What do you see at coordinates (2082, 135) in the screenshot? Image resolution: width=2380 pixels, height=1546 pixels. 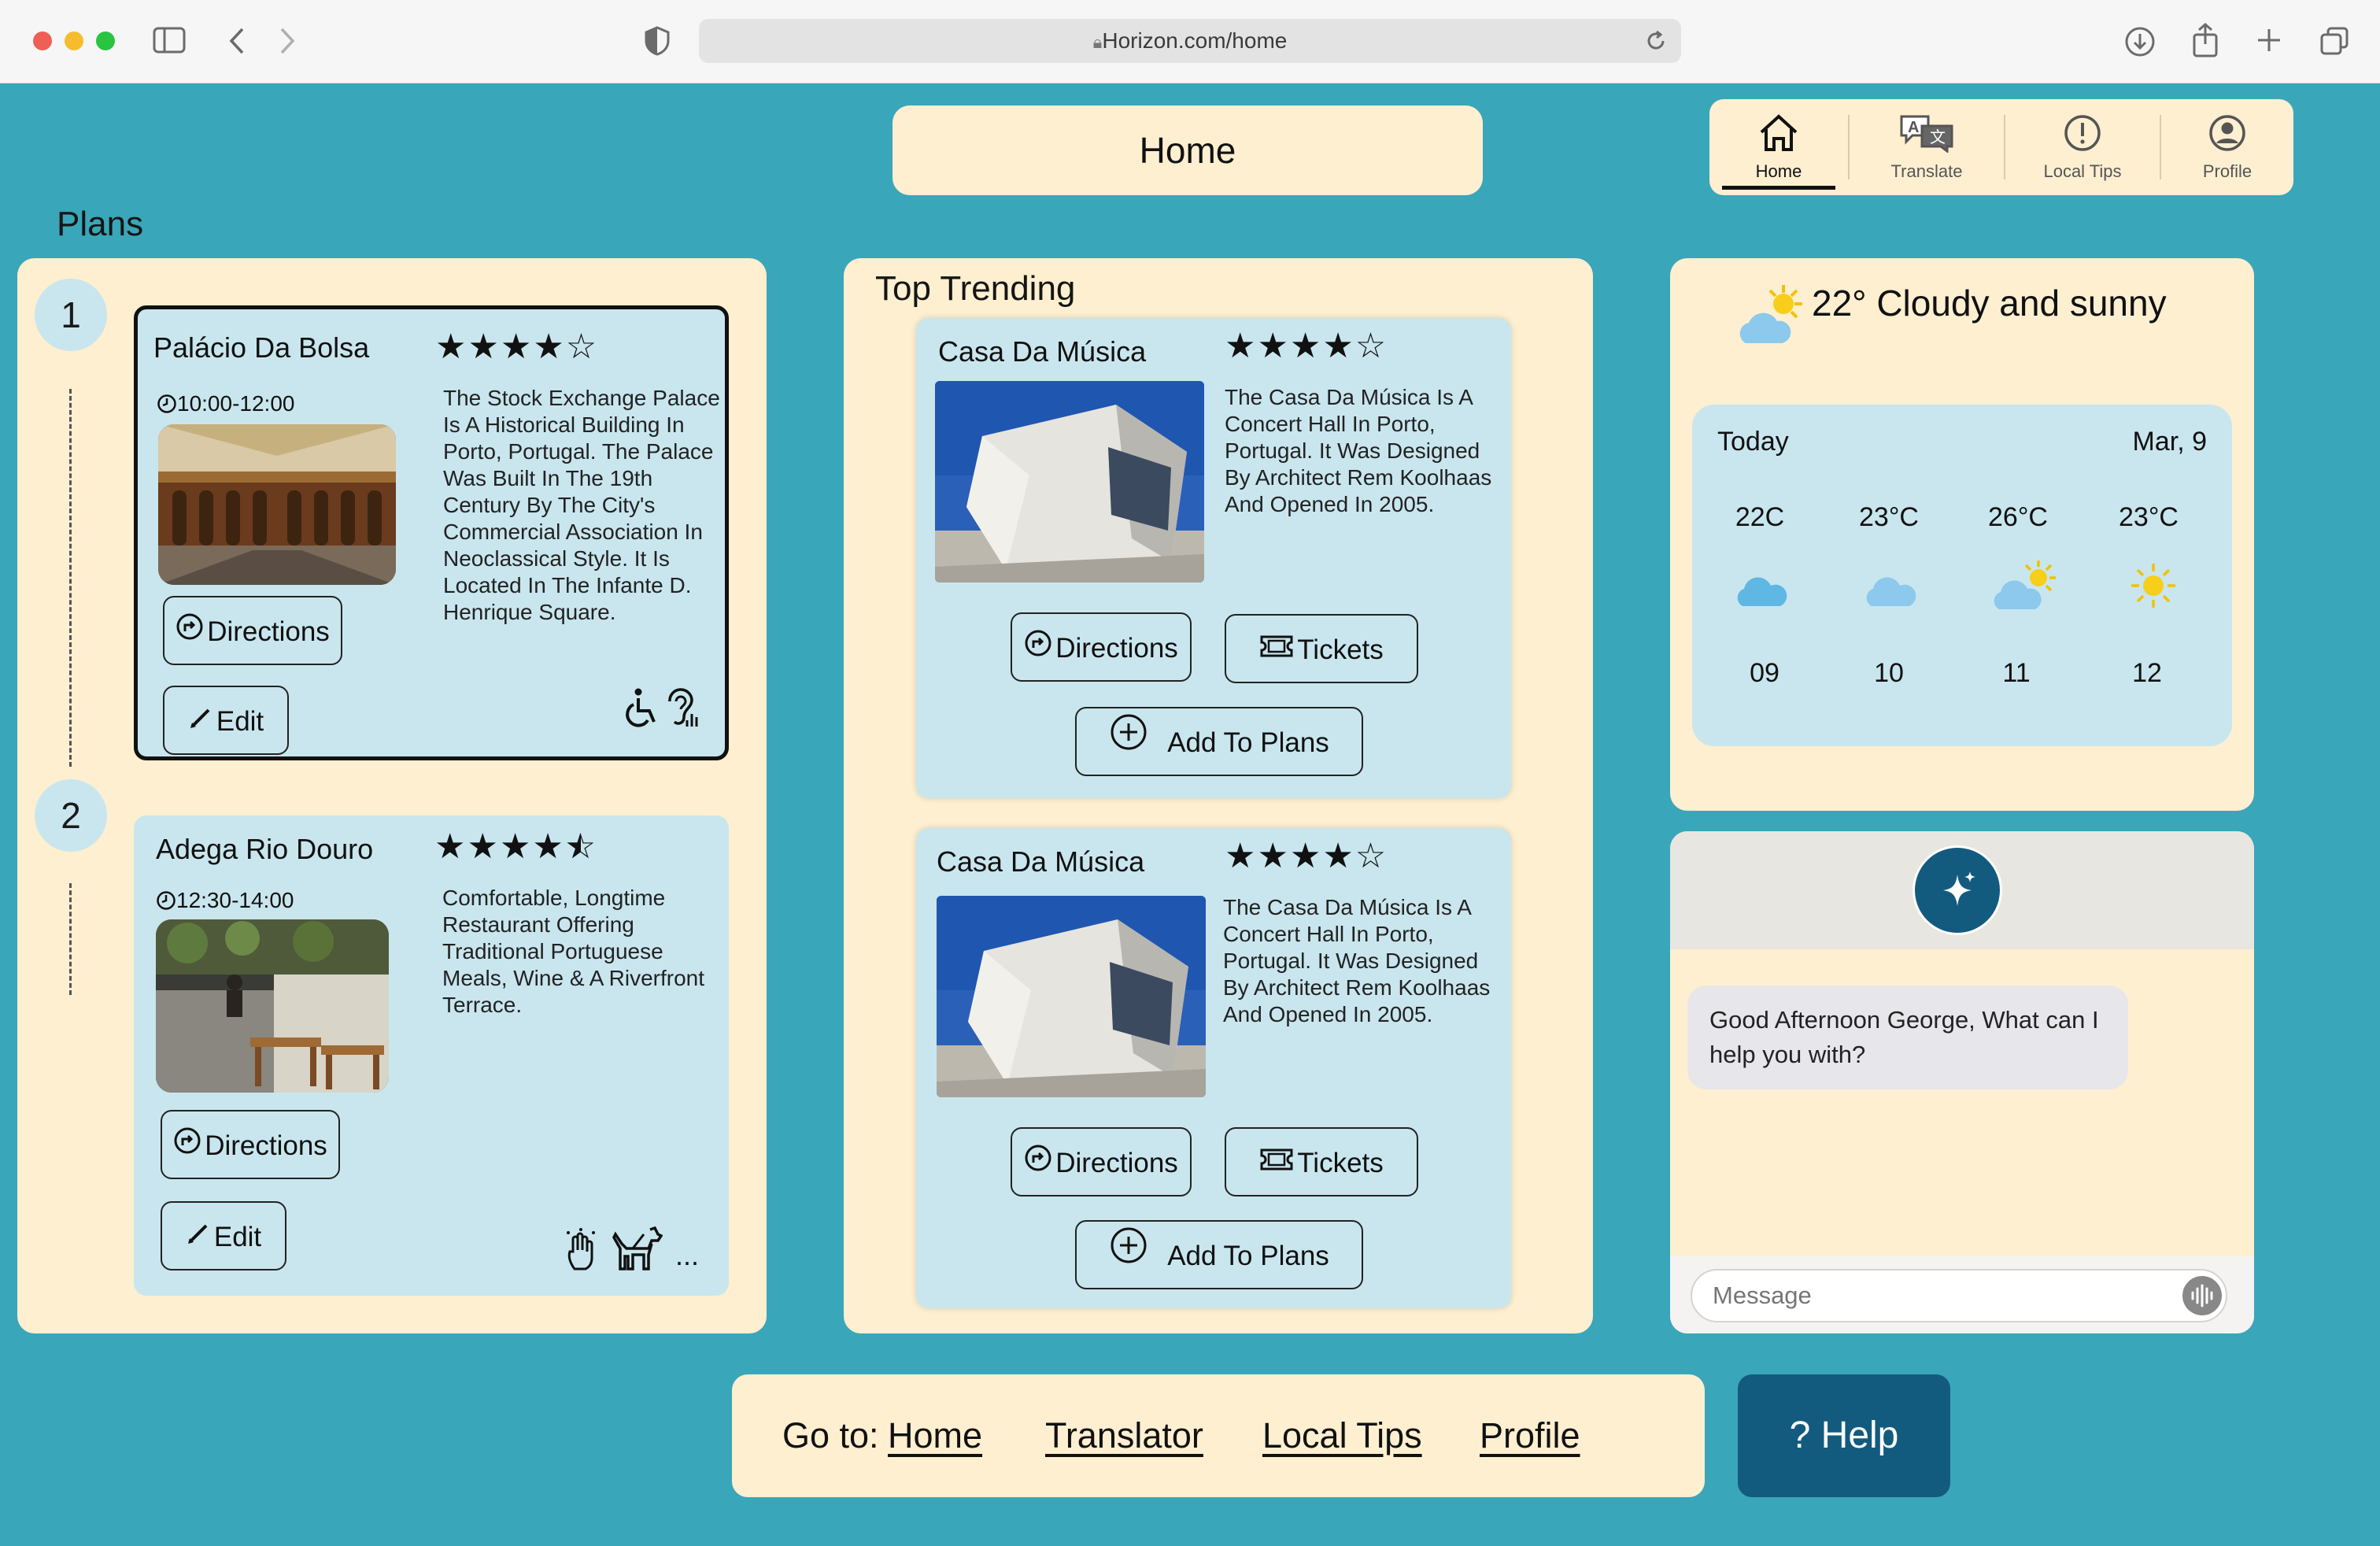 I see `alert-circle-icon` at bounding box center [2082, 135].